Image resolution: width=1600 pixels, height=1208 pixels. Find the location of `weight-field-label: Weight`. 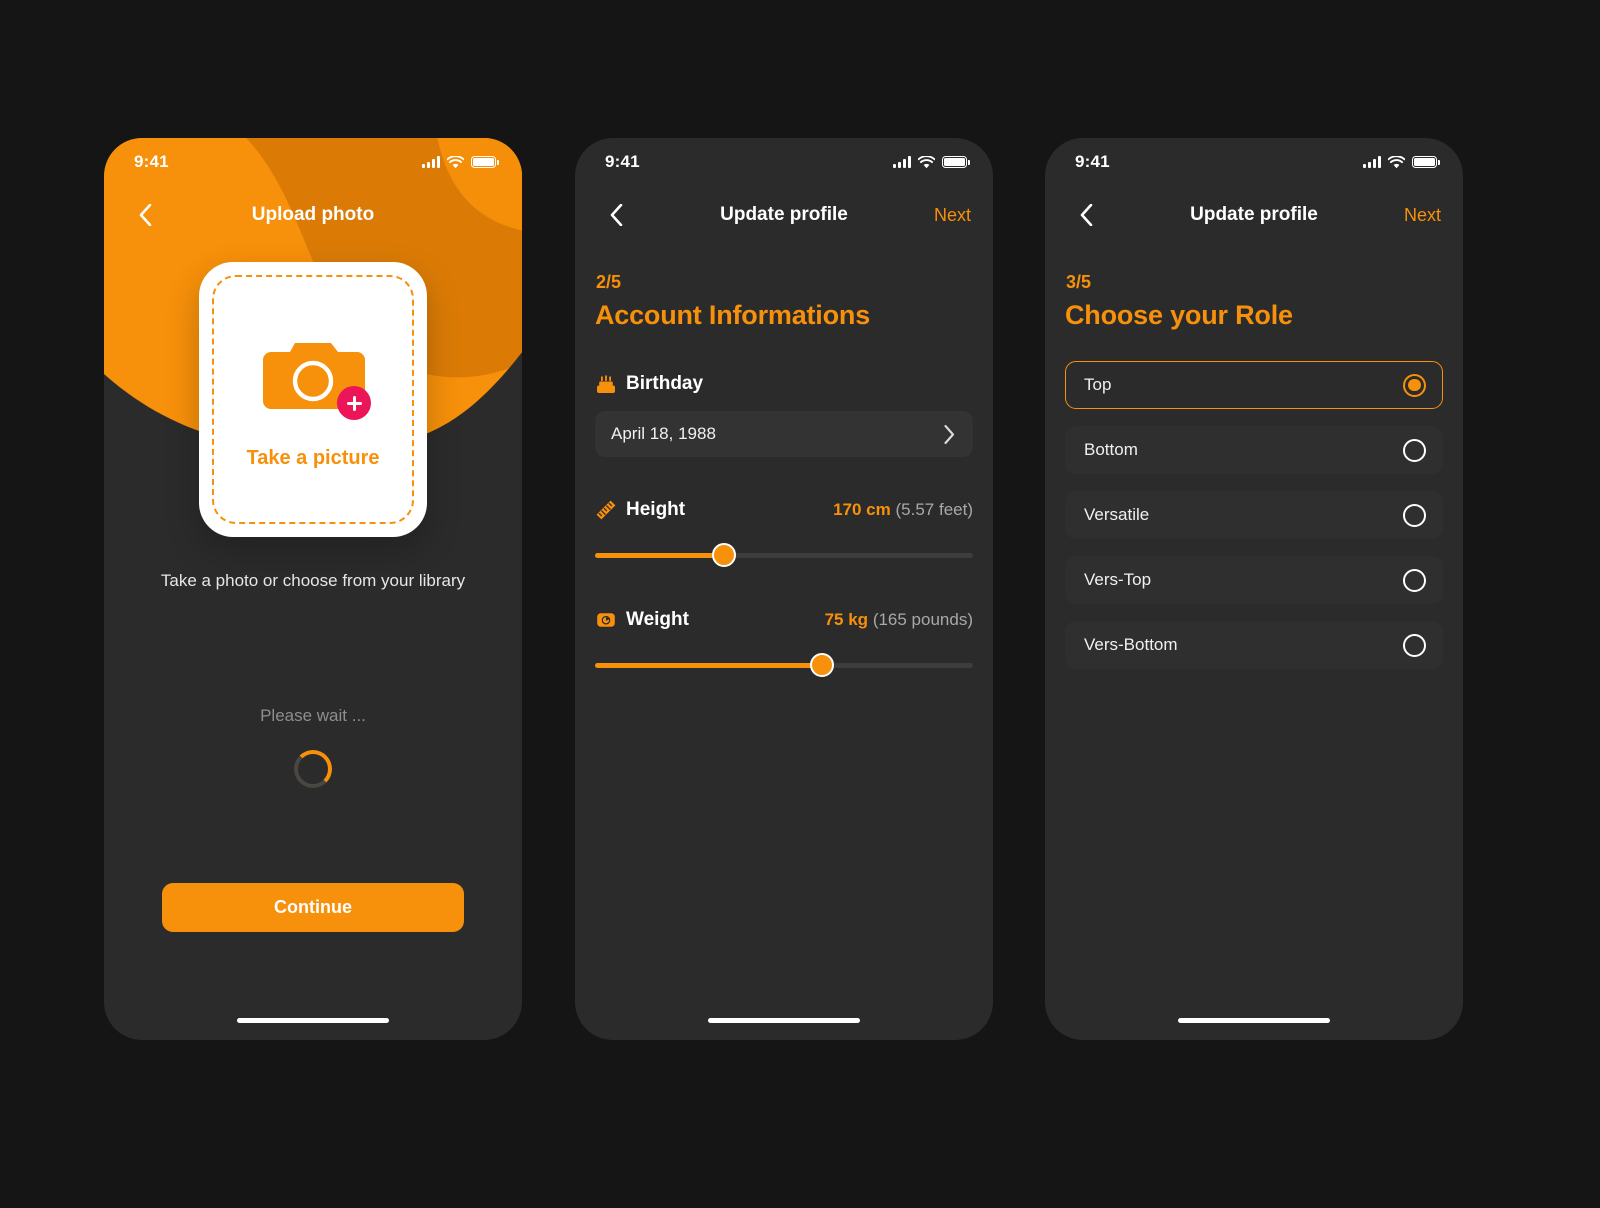

weight-field-label: Weight is located at coordinates (642, 620).